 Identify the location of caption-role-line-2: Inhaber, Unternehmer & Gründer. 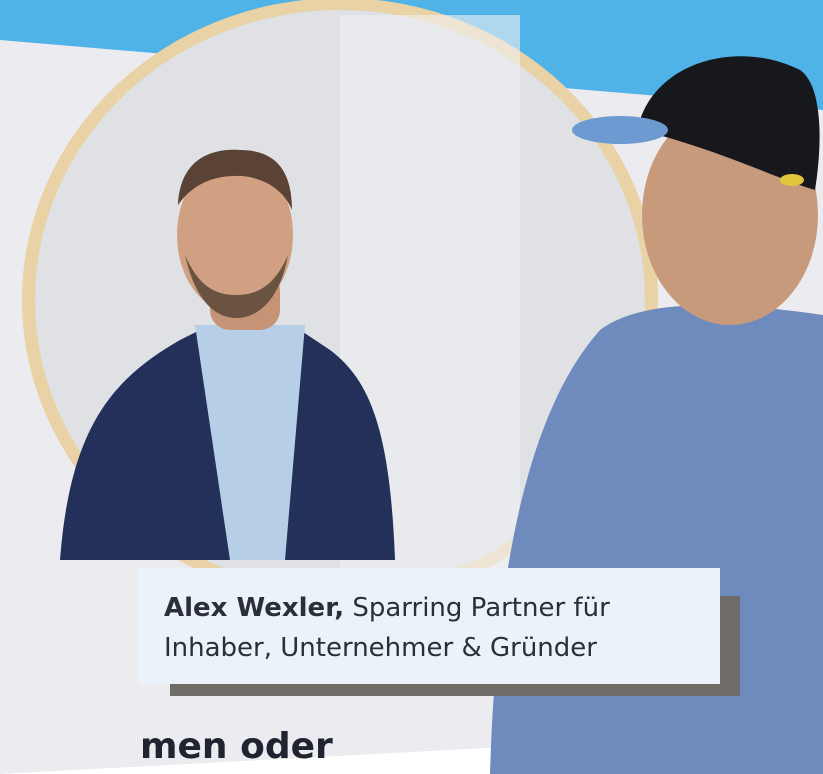
(380, 648).